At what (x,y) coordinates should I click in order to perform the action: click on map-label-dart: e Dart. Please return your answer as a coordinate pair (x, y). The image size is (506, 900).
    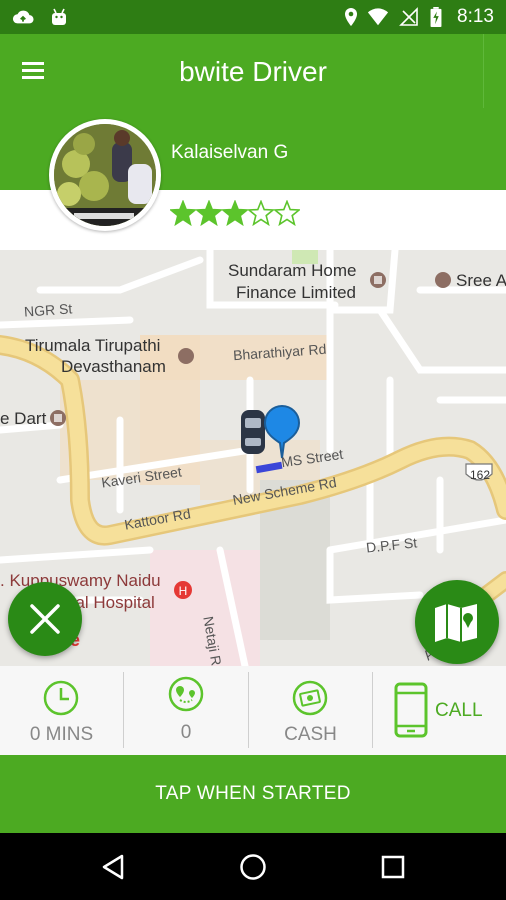
    Looking at the image, I should click on (23, 418).